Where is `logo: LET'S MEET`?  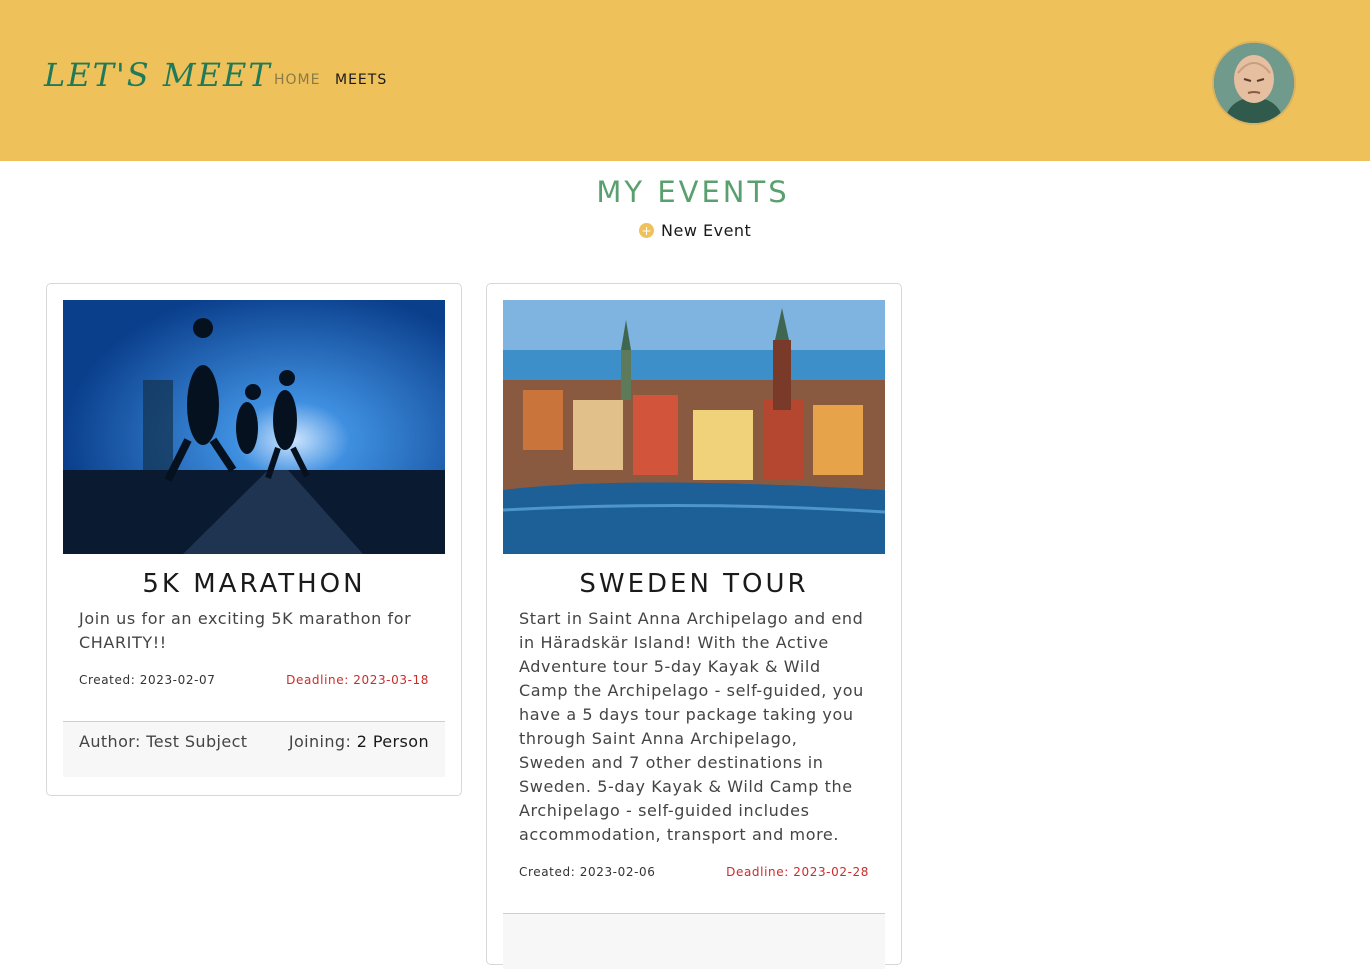 logo: LET'S MEET is located at coordinates (158, 75).